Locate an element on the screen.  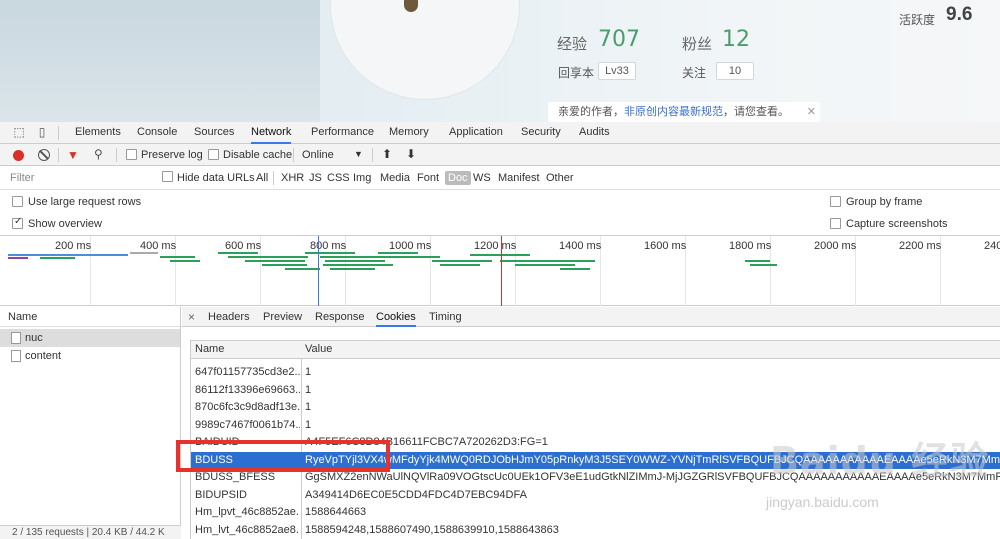
chevron-down-icon: ▼ is located at coordinates (358, 154).